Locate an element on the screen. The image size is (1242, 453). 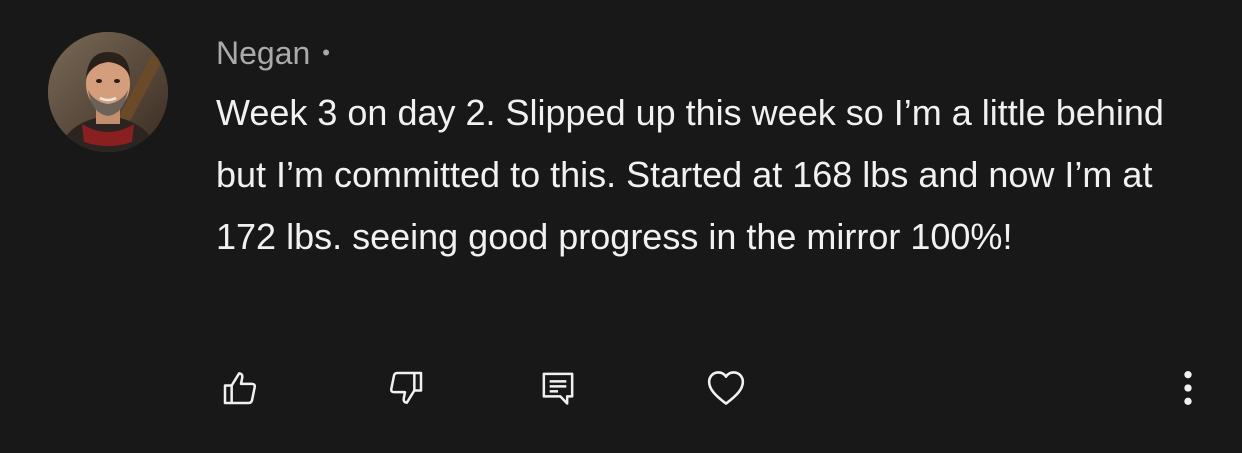
more-options-button is located at coordinates (1188, 388).